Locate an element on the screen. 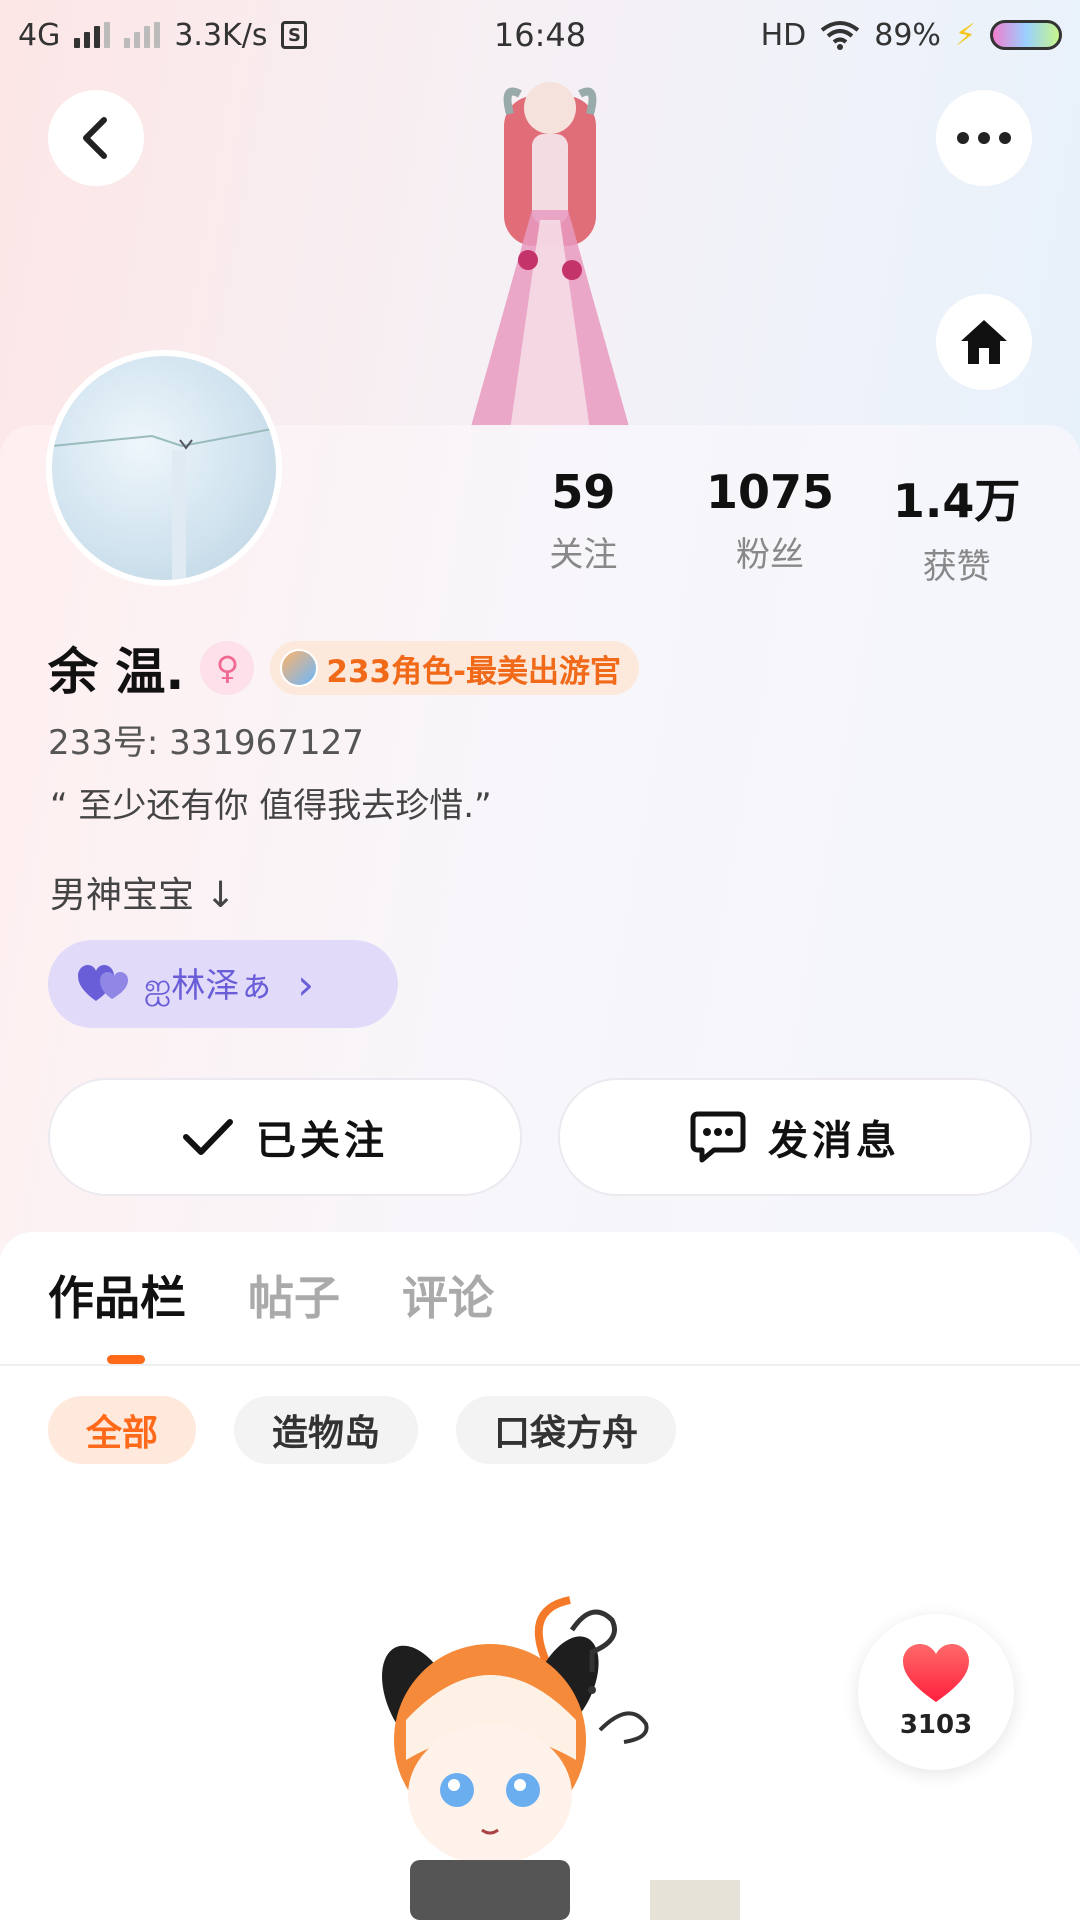 This screenshot has height=1920, width=1080. battery-label: 89% is located at coordinates (907, 35).